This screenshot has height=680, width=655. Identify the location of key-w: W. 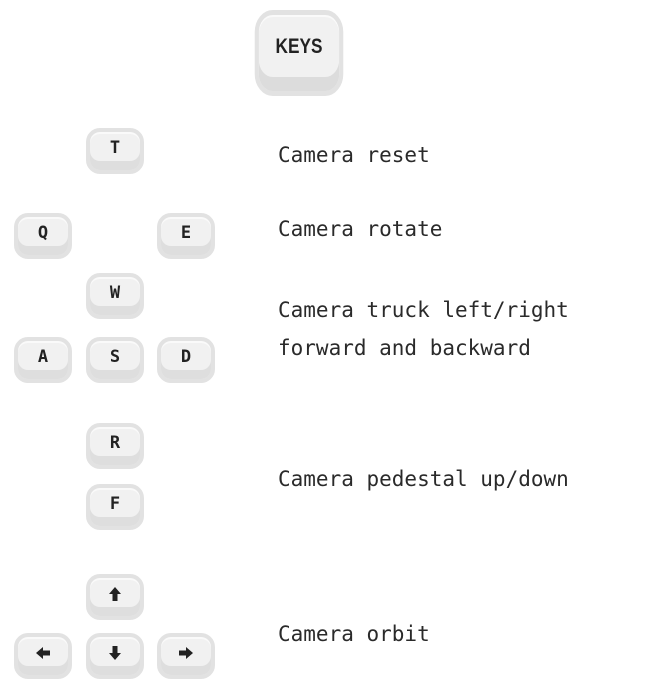
(115, 296).